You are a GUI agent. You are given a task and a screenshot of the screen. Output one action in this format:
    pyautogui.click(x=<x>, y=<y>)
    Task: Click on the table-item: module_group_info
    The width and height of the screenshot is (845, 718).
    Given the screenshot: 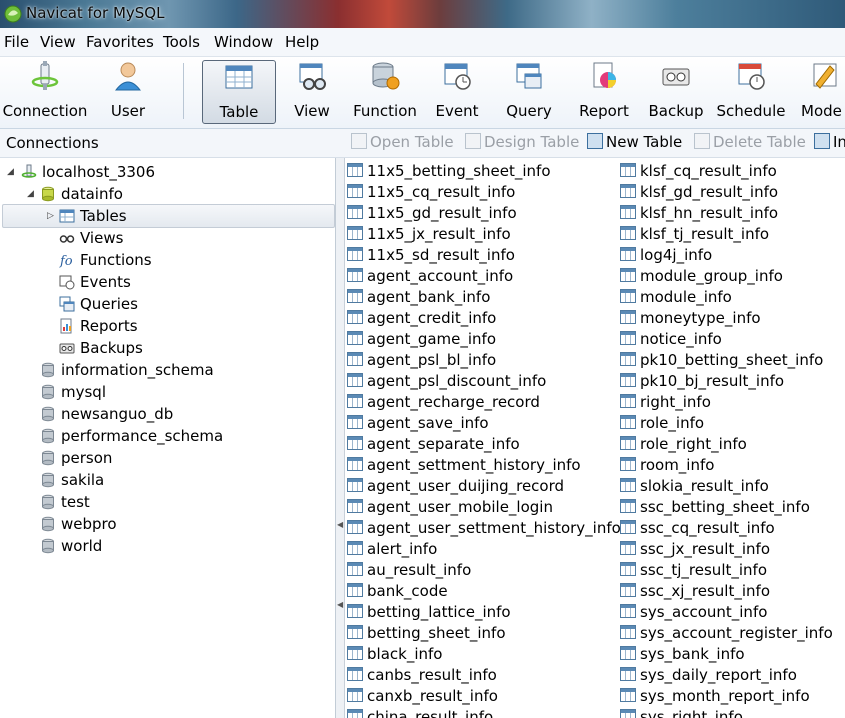 What is the action you would take?
    pyautogui.click(x=701, y=276)
    